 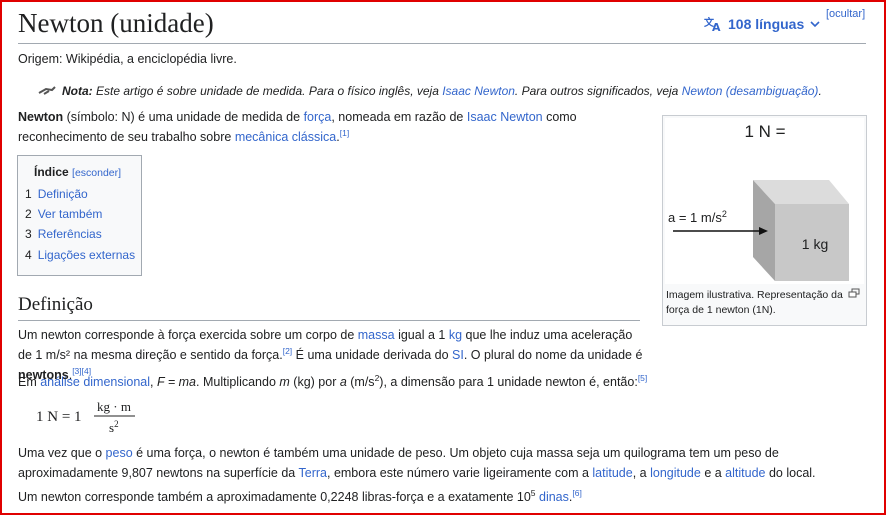 What do you see at coordinates (675, 473) in the screenshot?
I see `link-longitude: longitude` at bounding box center [675, 473].